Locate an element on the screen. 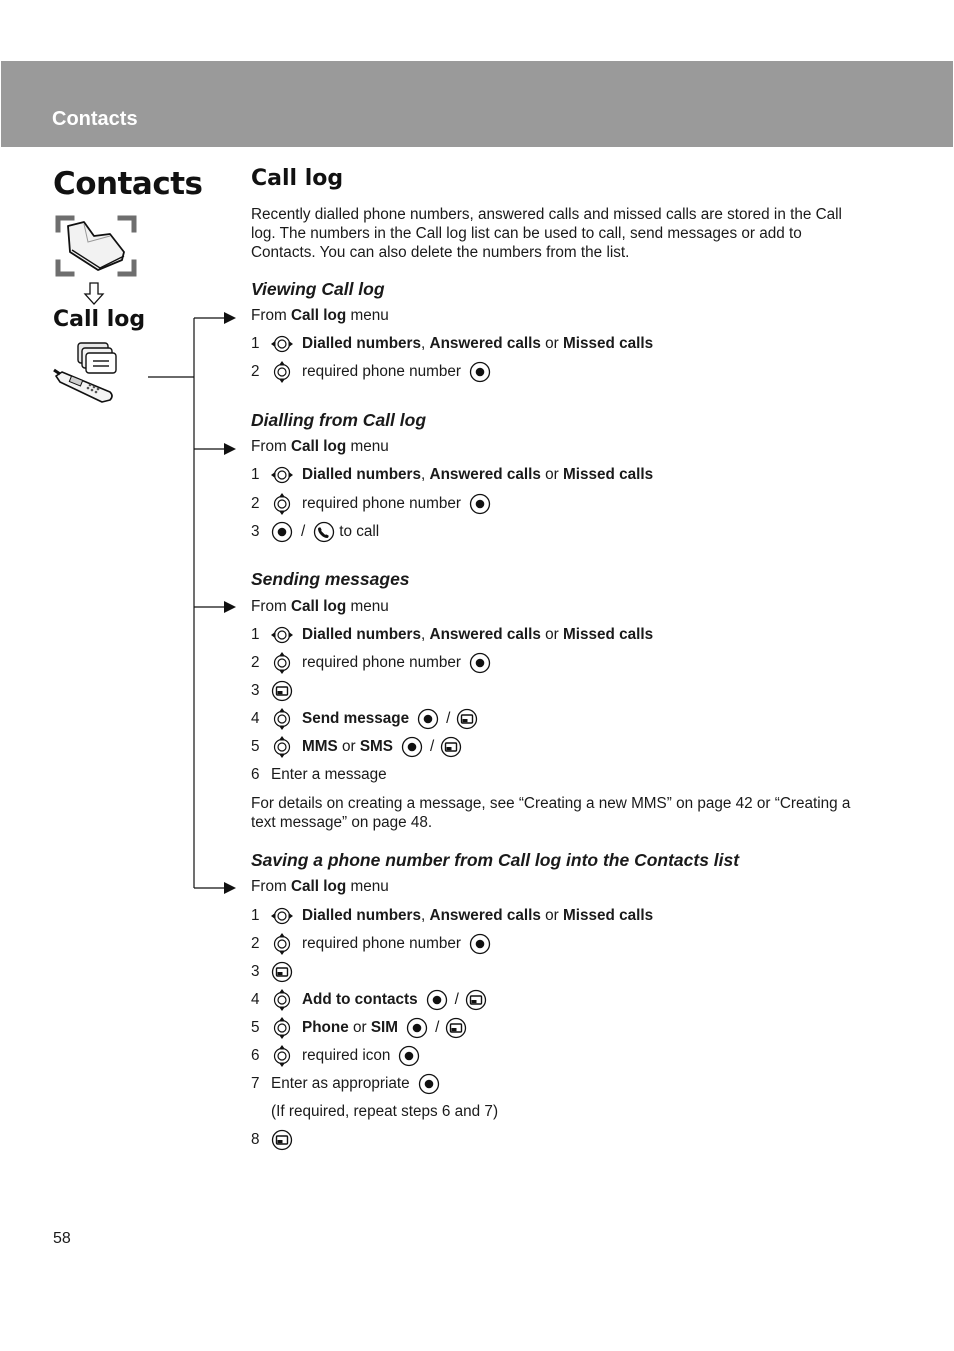 This screenshot has height=1351, width=954. chapter-header-band is located at coordinates (477, 104).